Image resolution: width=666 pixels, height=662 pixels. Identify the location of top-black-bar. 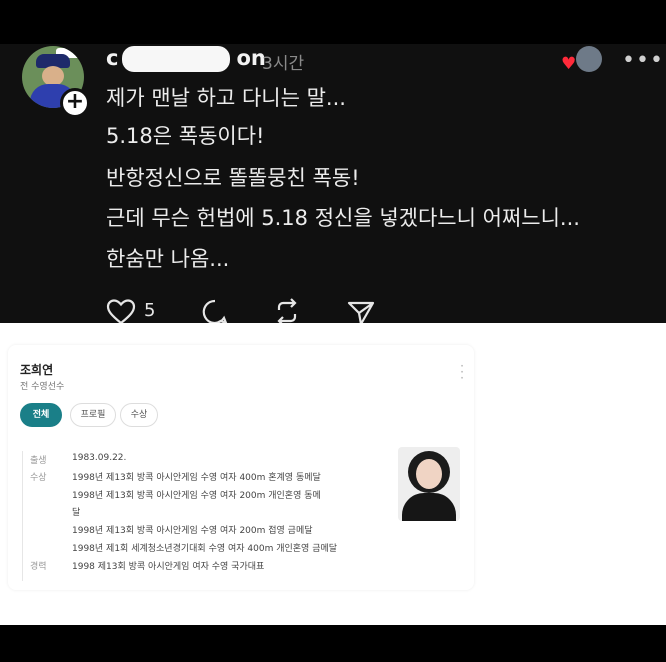
(333, 22).